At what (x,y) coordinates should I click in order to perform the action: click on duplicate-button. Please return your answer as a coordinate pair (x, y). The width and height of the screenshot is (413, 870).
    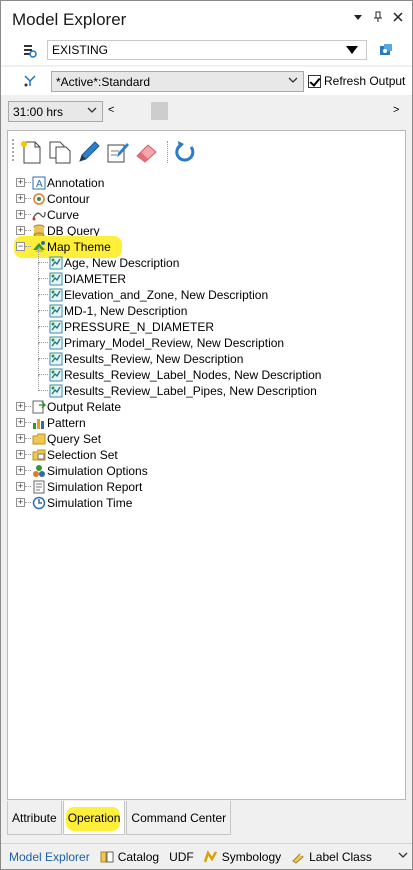
    Looking at the image, I should click on (60, 152).